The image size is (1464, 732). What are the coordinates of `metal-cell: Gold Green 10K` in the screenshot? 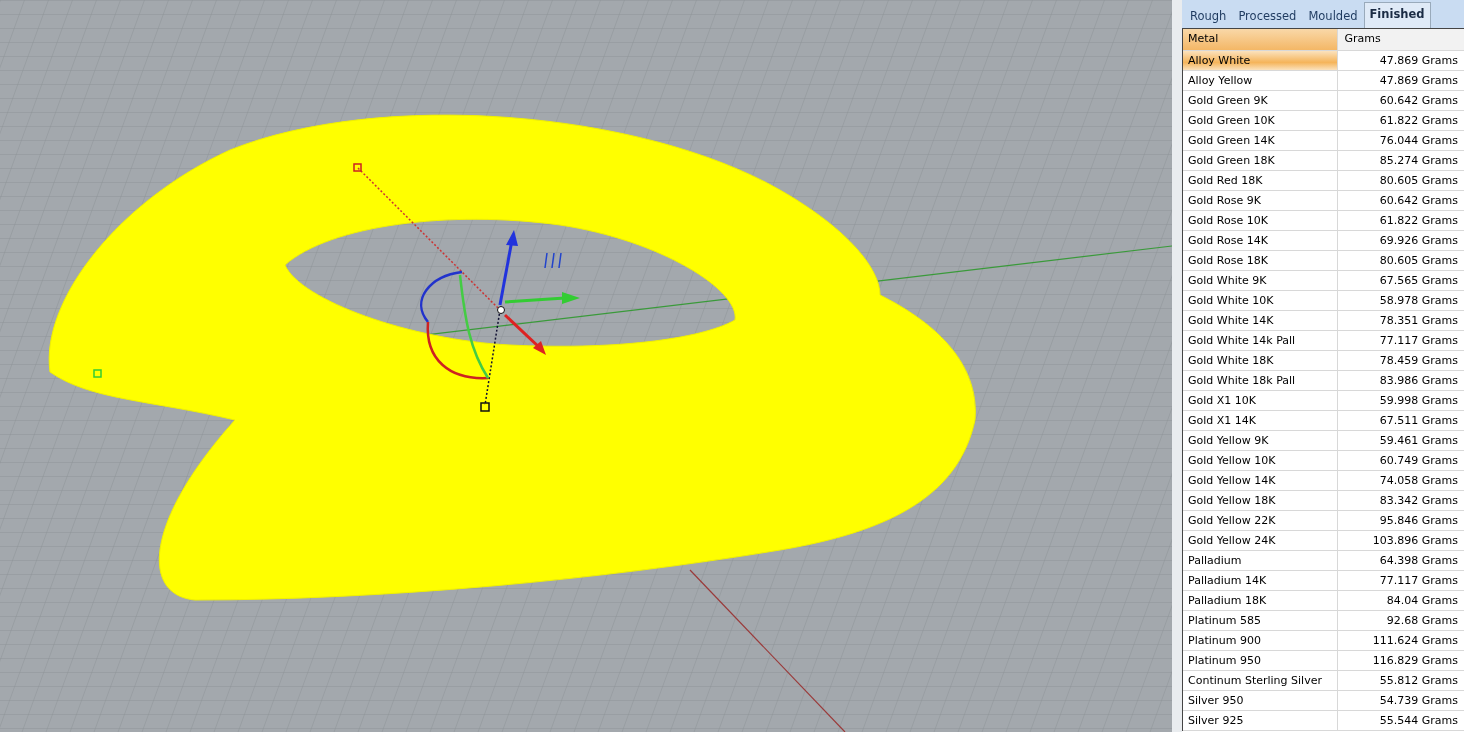 It's located at (1261, 120).